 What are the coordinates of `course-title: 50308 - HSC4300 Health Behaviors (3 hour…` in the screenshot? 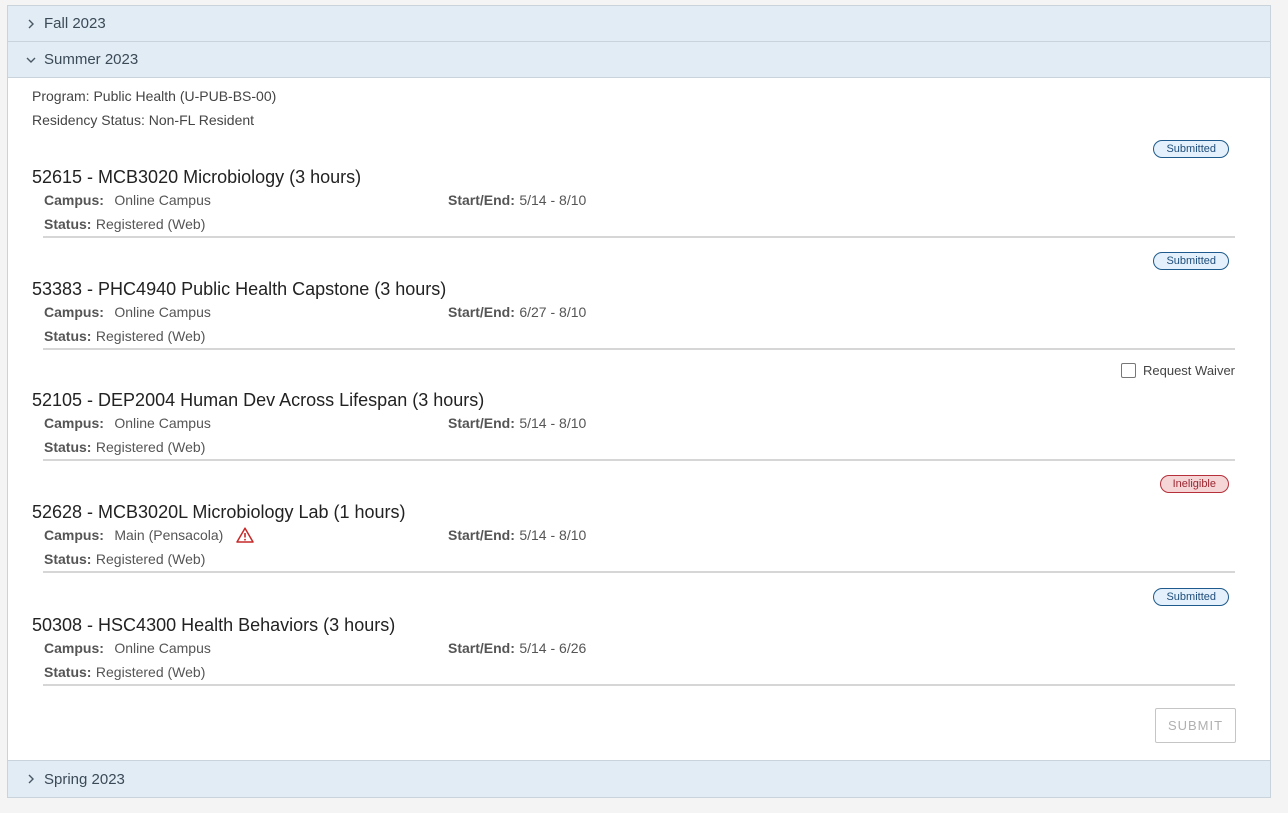 It's located at (214, 625).